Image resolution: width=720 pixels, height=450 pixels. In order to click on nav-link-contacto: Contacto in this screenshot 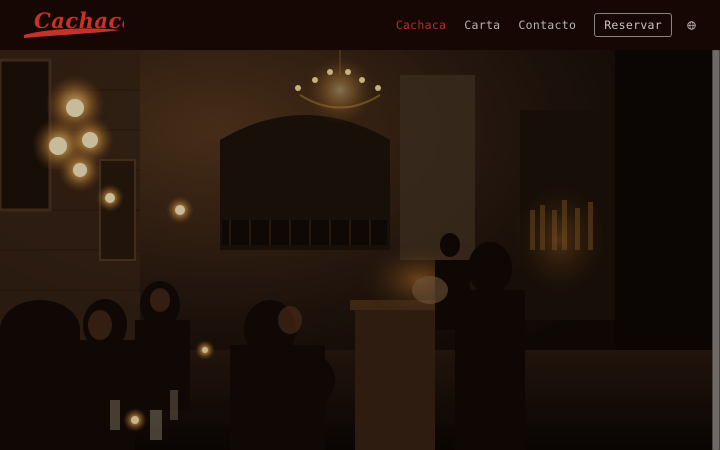, I will do `click(547, 25)`.